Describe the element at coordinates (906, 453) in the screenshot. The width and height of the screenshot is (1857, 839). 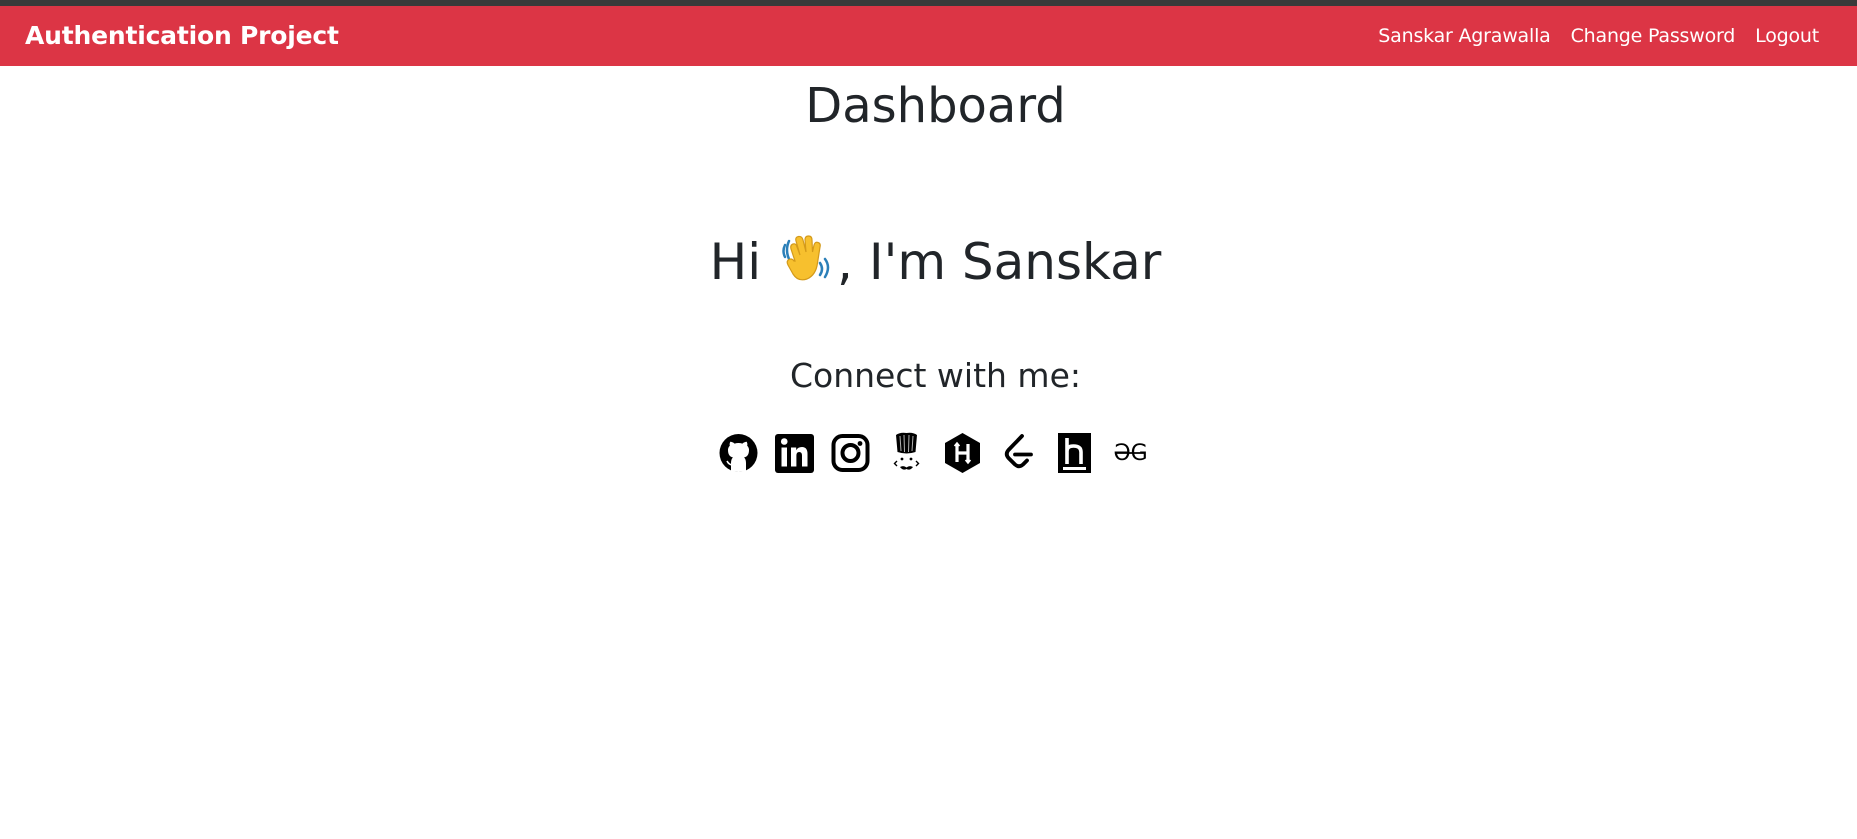
I see `codechef-icon` at that location.